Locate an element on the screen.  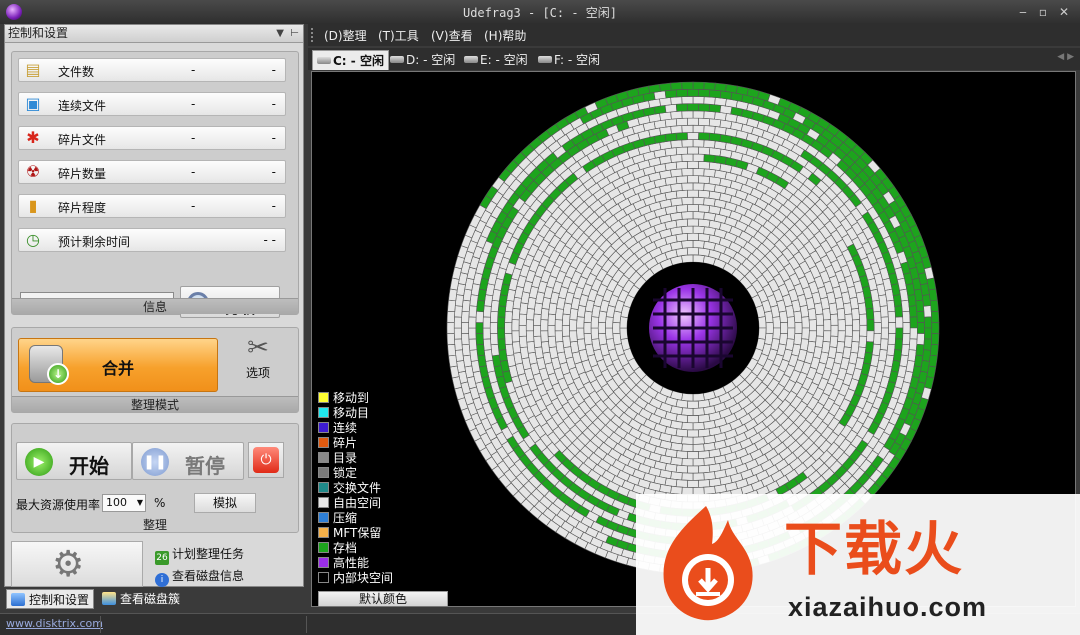
drive-tabs: C: - 空闲 D: - 空闲 E: - 空闲 F: - 空闲 ◀ ▶ is located at coordinates (694, 59).